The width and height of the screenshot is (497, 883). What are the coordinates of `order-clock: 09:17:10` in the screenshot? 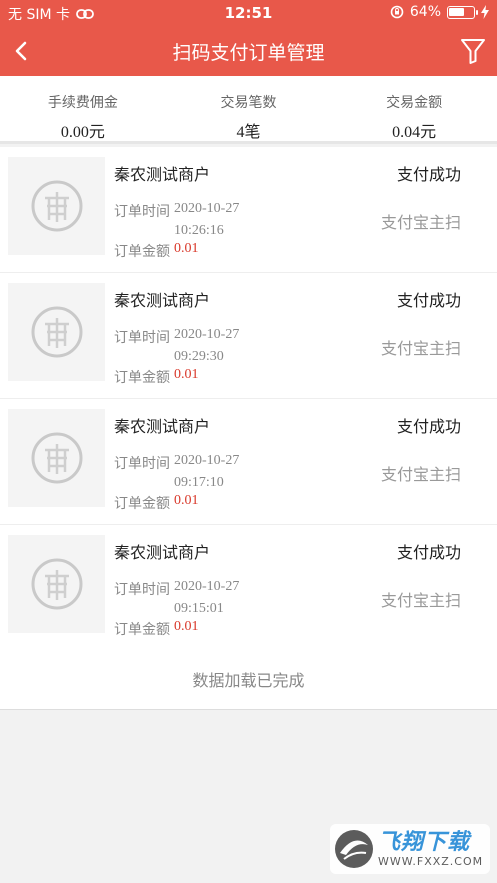 It's located at (199, 482).